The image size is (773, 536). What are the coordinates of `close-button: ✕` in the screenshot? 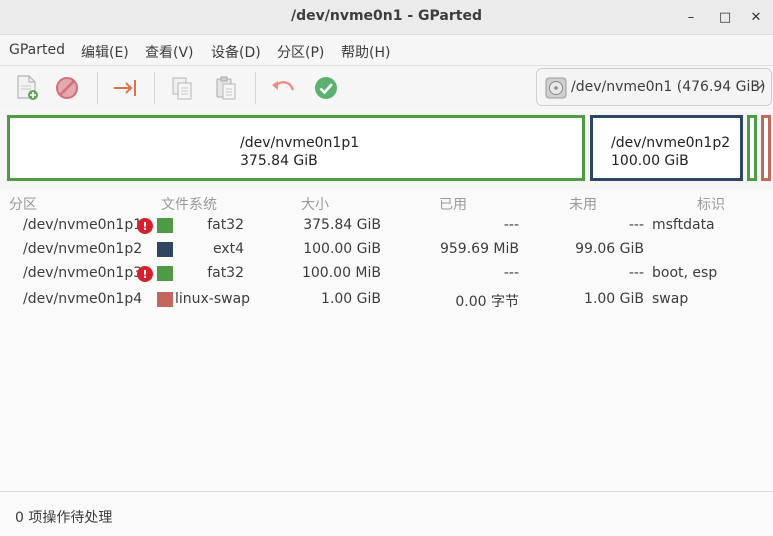 It's located at (756, 17).